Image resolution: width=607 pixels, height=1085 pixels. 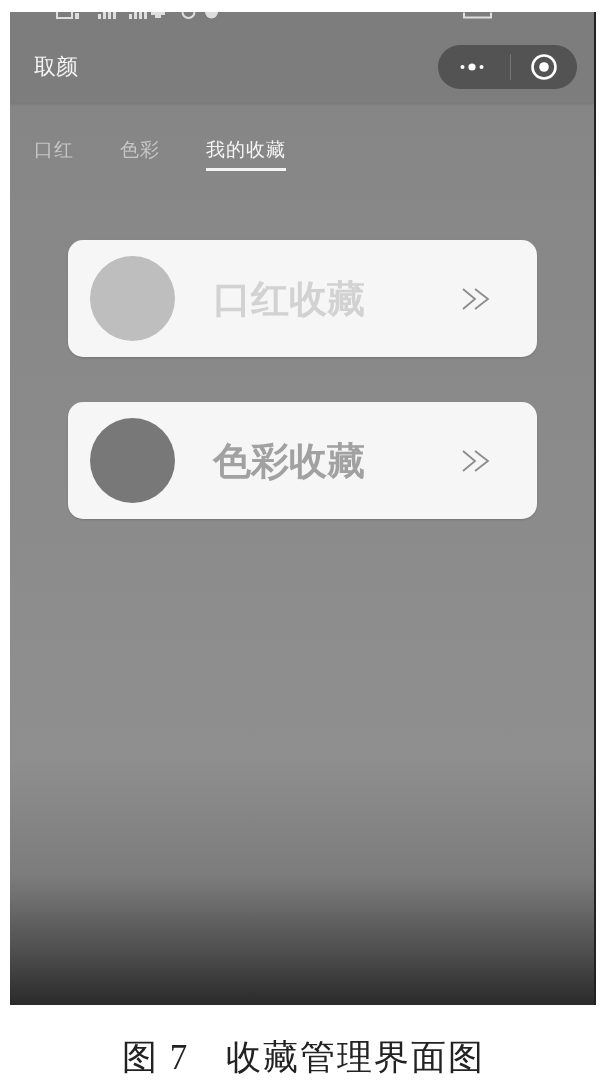 What do you see at coordinates (544, 67) in the screenshot?
I see `target-icon` at bounding box center [544, 67].